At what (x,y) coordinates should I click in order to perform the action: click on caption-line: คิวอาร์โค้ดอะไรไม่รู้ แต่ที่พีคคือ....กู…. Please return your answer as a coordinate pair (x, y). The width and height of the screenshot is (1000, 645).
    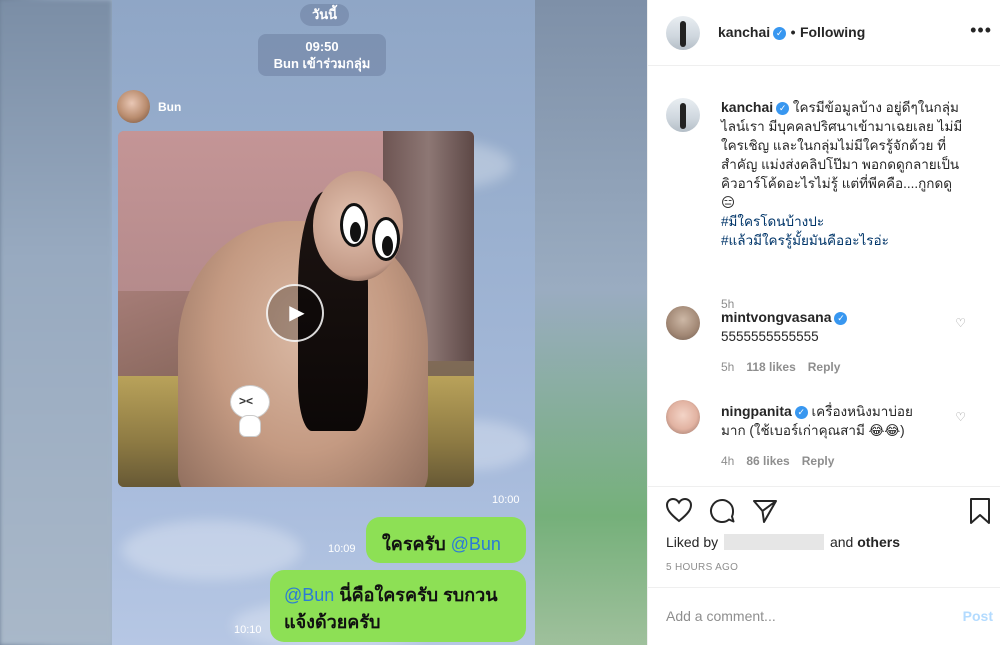
    Looking at the image, I should click on (837, 183).